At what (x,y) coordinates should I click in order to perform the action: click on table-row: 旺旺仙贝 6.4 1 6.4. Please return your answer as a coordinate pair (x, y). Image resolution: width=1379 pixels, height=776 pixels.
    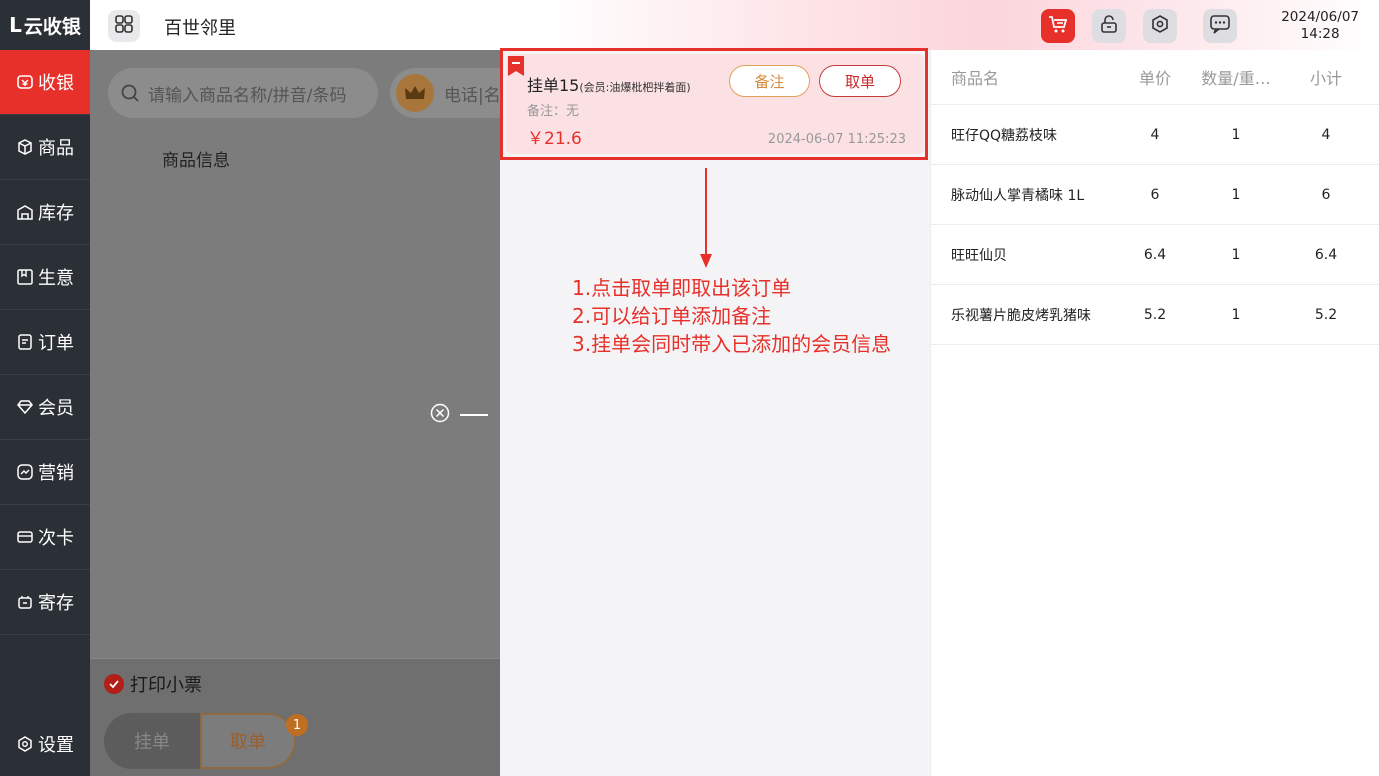
    Looking at the image, I should click on (1155, 255).